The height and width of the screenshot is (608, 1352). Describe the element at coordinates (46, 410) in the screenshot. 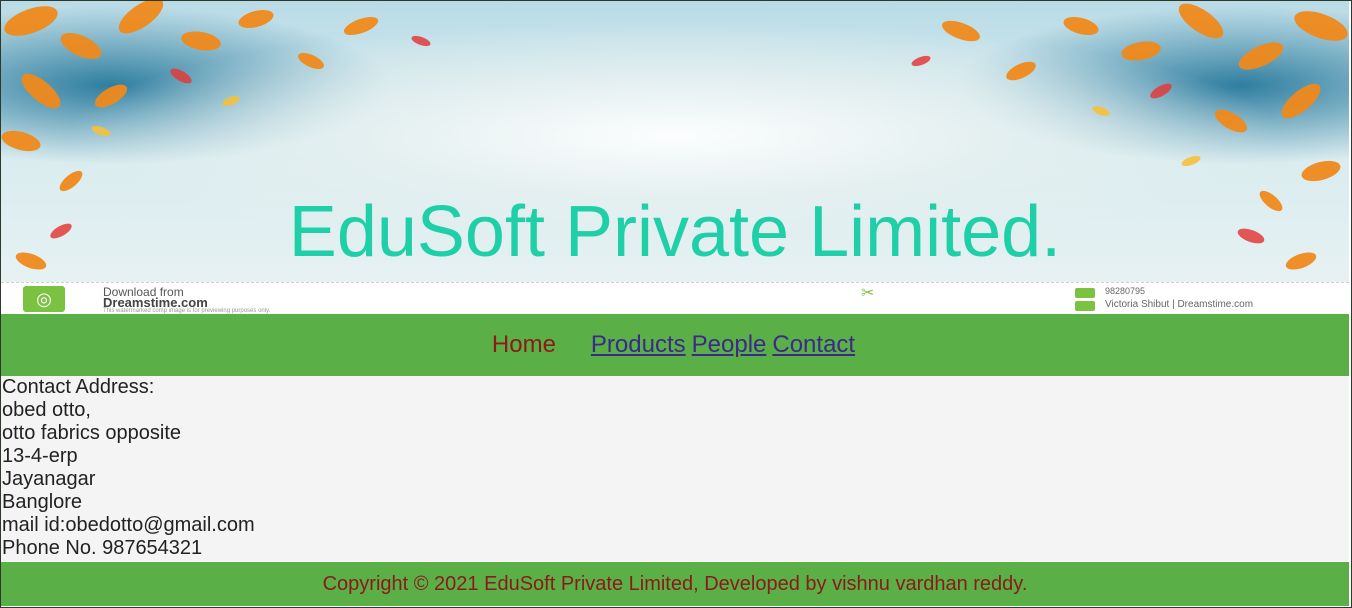

I see `contact-name: obed otto,` at that location.